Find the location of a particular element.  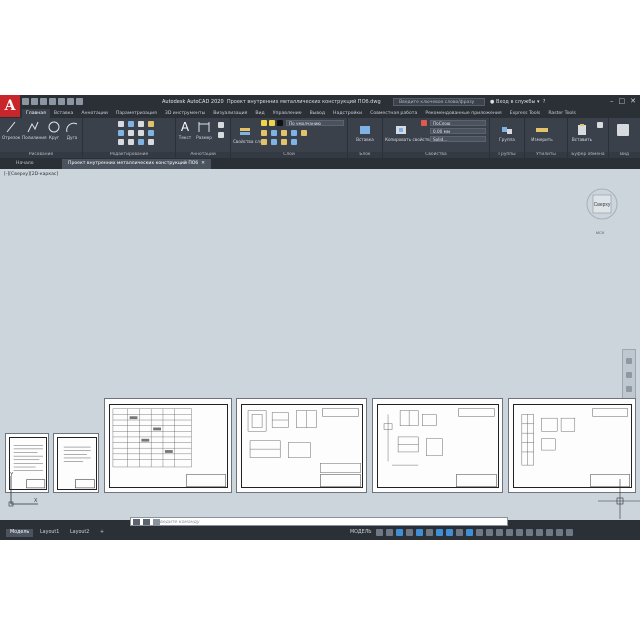

clean-screen-icon is located at coordinates (559, 532).